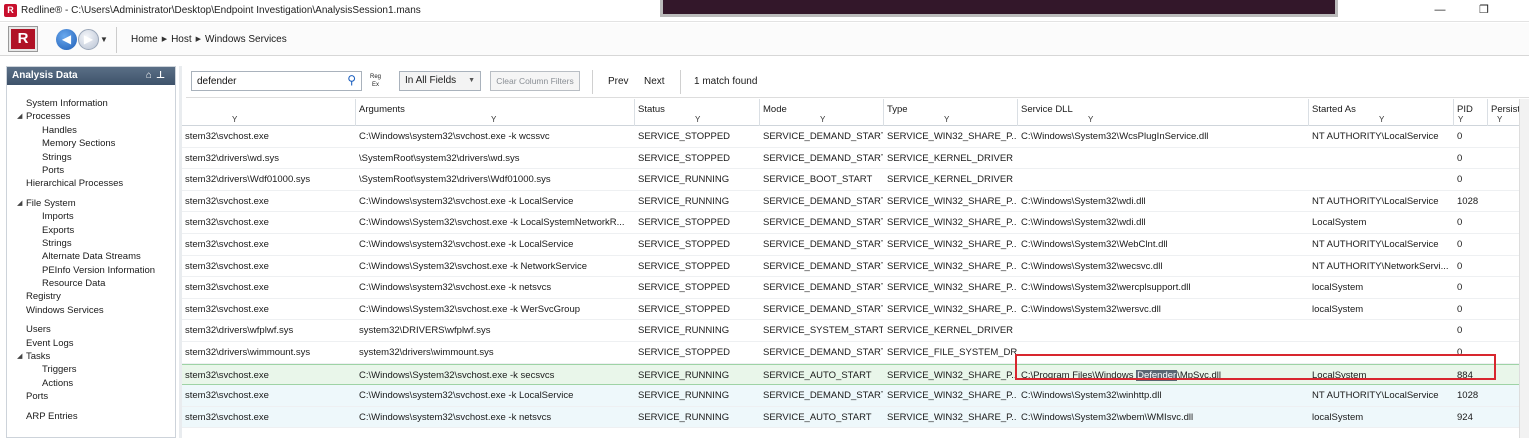 Image resolution: width=1529 pixels, height=438 pixels. Describe the element at coordinates (227, 136) in the screenshot. I see `table-cell: stem32\svchost.exe` at that location.